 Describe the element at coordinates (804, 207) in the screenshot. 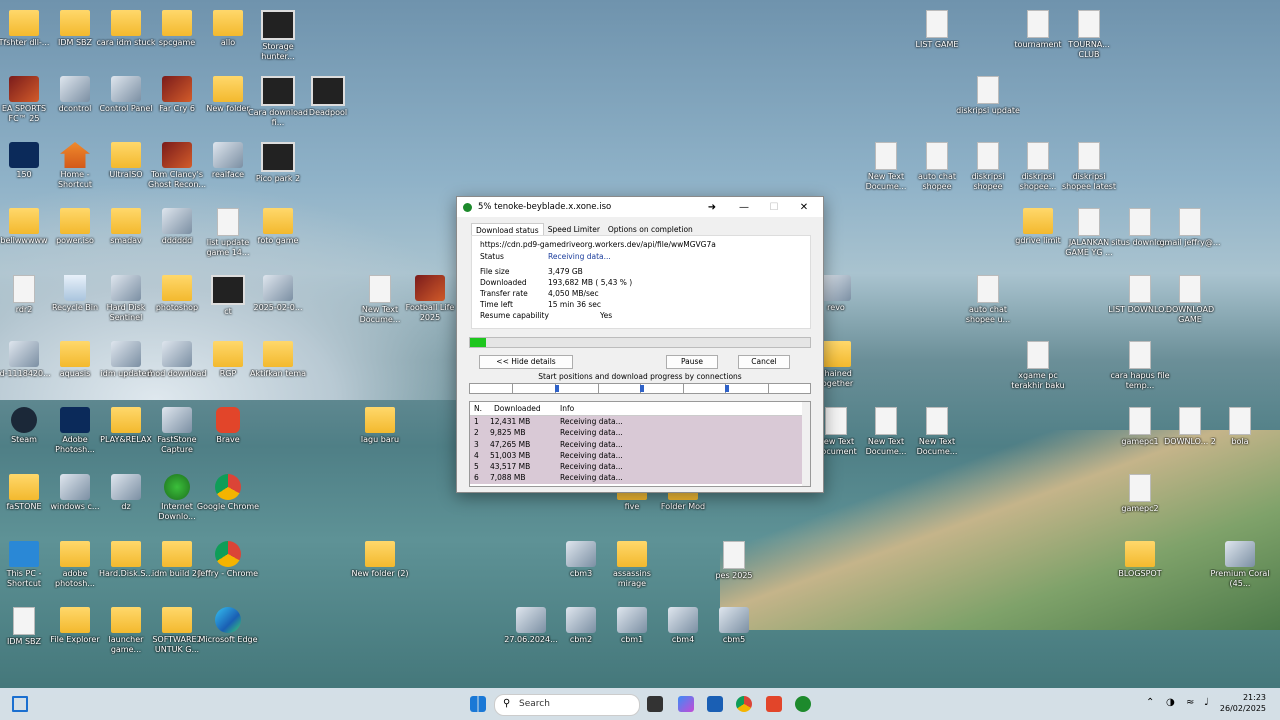

I see `close-button: ✕` at that location.